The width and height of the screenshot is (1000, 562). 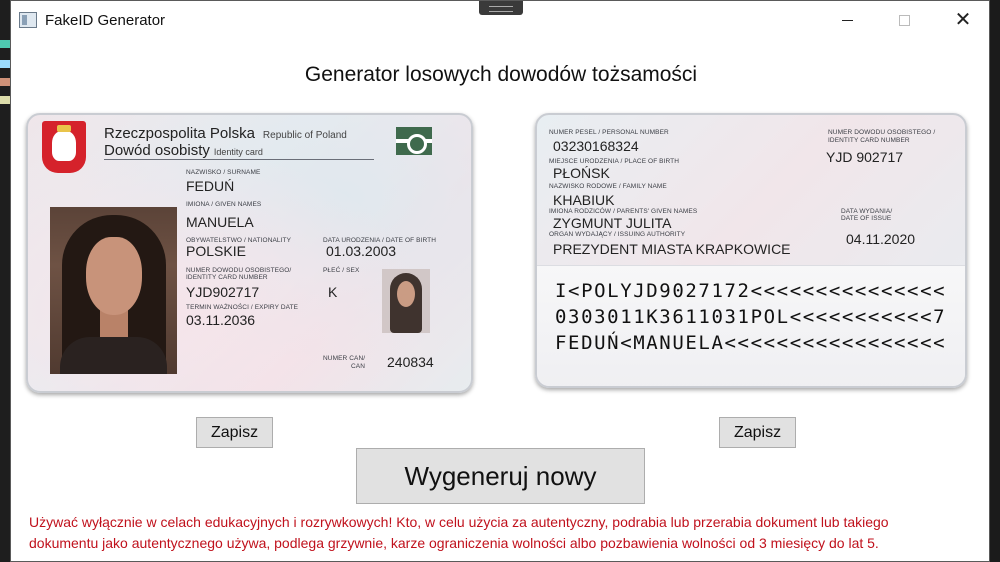 What do you see at coordinates (612, 223) in the screenshot?
I see `parents-value: ZYGMUNT JULITA` at bounding box center [612, 223].